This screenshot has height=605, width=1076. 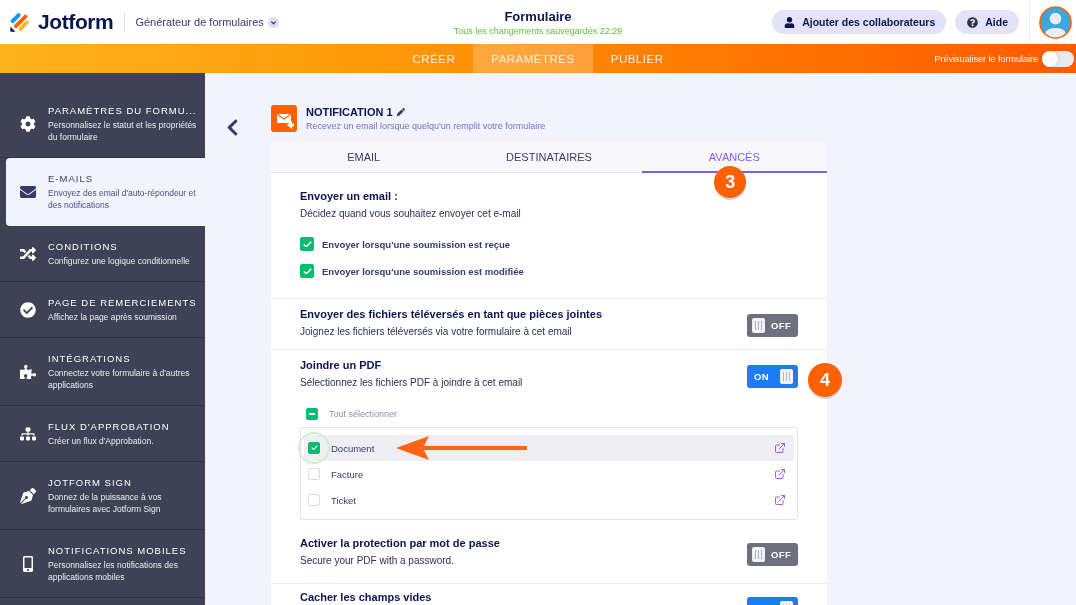 I want to click on option-label: Envoyer lorsqu'une soumission est reçue, so click(x=416, y=244).